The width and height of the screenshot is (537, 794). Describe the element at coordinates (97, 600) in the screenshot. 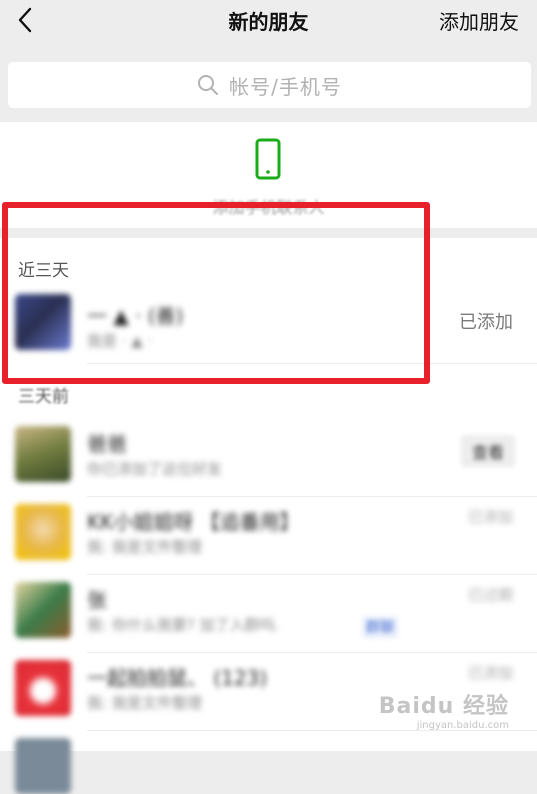

I see `friend-name: 张` at that location.